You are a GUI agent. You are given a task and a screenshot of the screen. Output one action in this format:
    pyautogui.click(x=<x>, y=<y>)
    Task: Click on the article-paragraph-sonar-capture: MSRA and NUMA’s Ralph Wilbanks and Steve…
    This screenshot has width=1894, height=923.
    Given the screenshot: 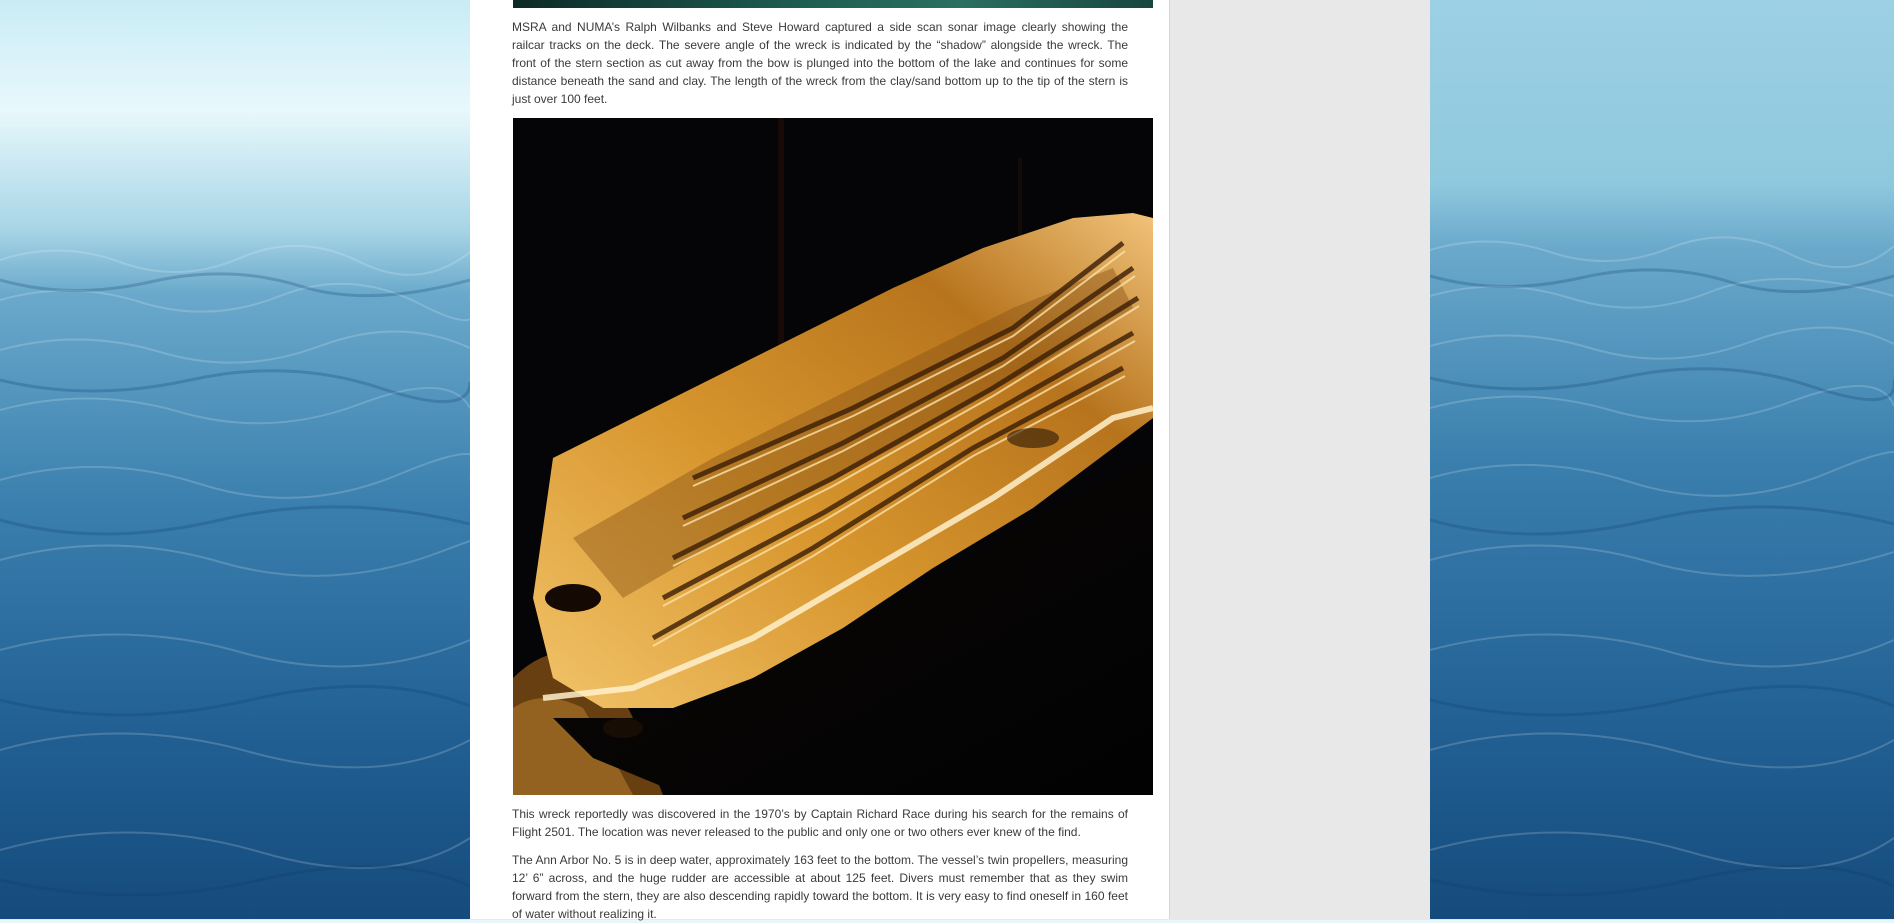 What is the action you would take?
    pyautogui.click(x=820, y=63)
    